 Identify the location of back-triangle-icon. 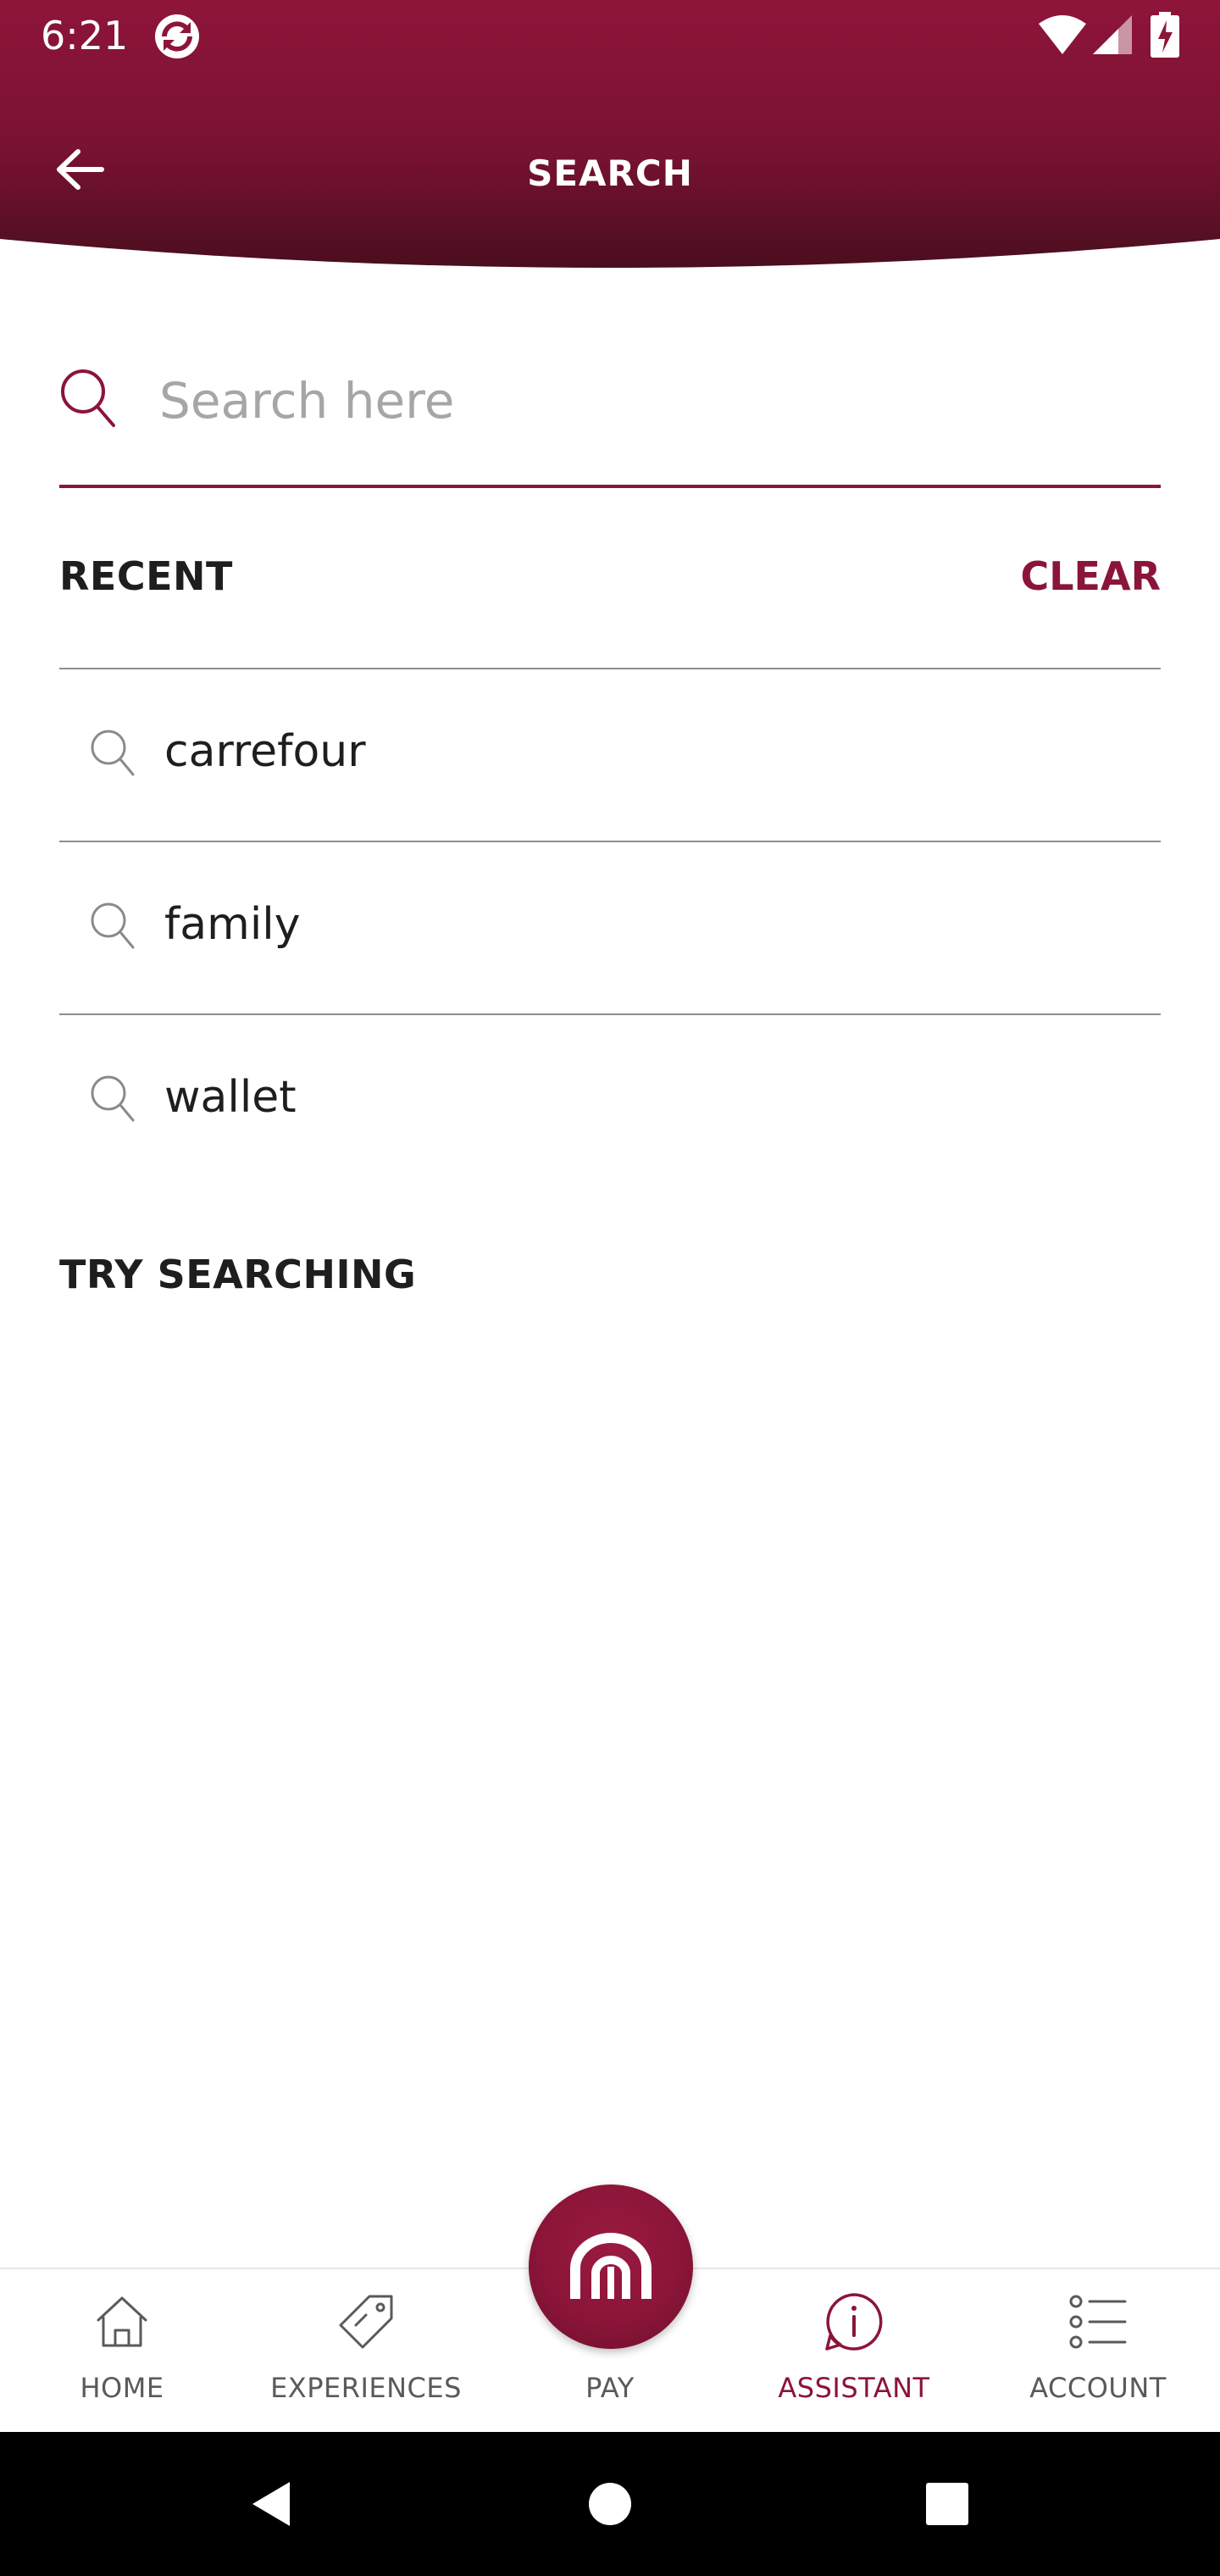
(271, 2504).